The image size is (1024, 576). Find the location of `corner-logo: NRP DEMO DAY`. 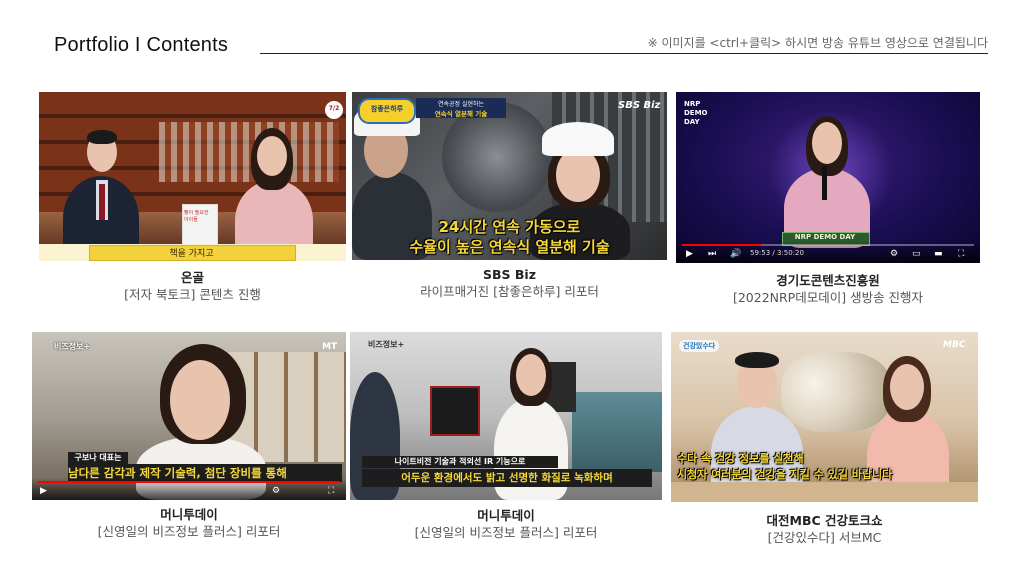

corner-logo: NRP DEMO DAY is located at coordinates (696, 113).